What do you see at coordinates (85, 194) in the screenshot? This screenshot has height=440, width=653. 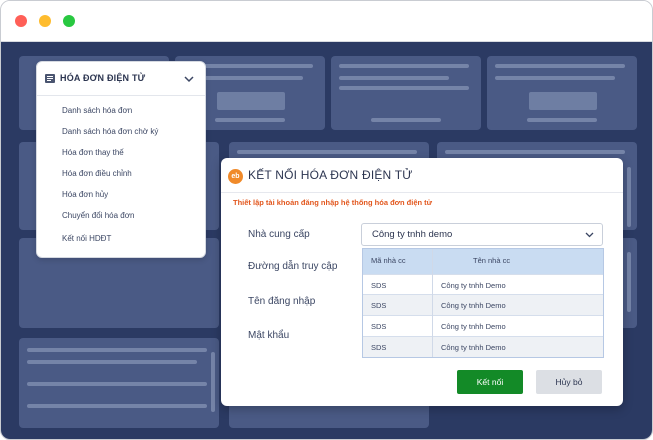 I see `menu-item-cancelled-invoice: Hóa đơn hủy` at bounding box center [85, 194].